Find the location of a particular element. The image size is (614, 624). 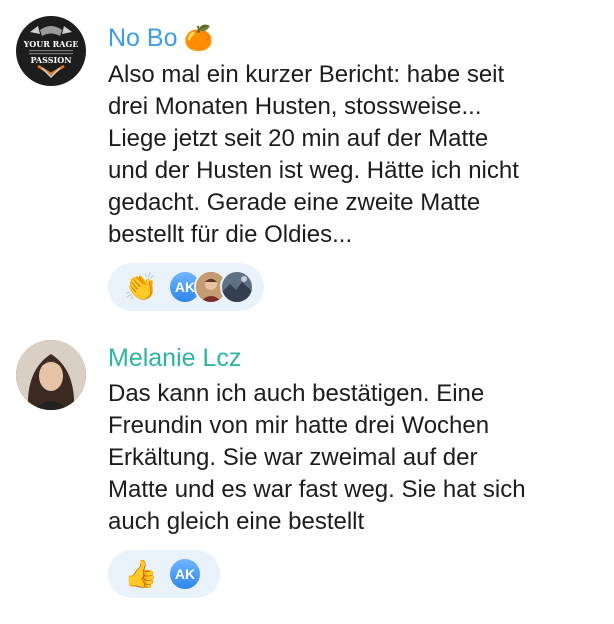

message-line: Erkältung. Sie war zweimal auf der is located at coordinates (293, 457).